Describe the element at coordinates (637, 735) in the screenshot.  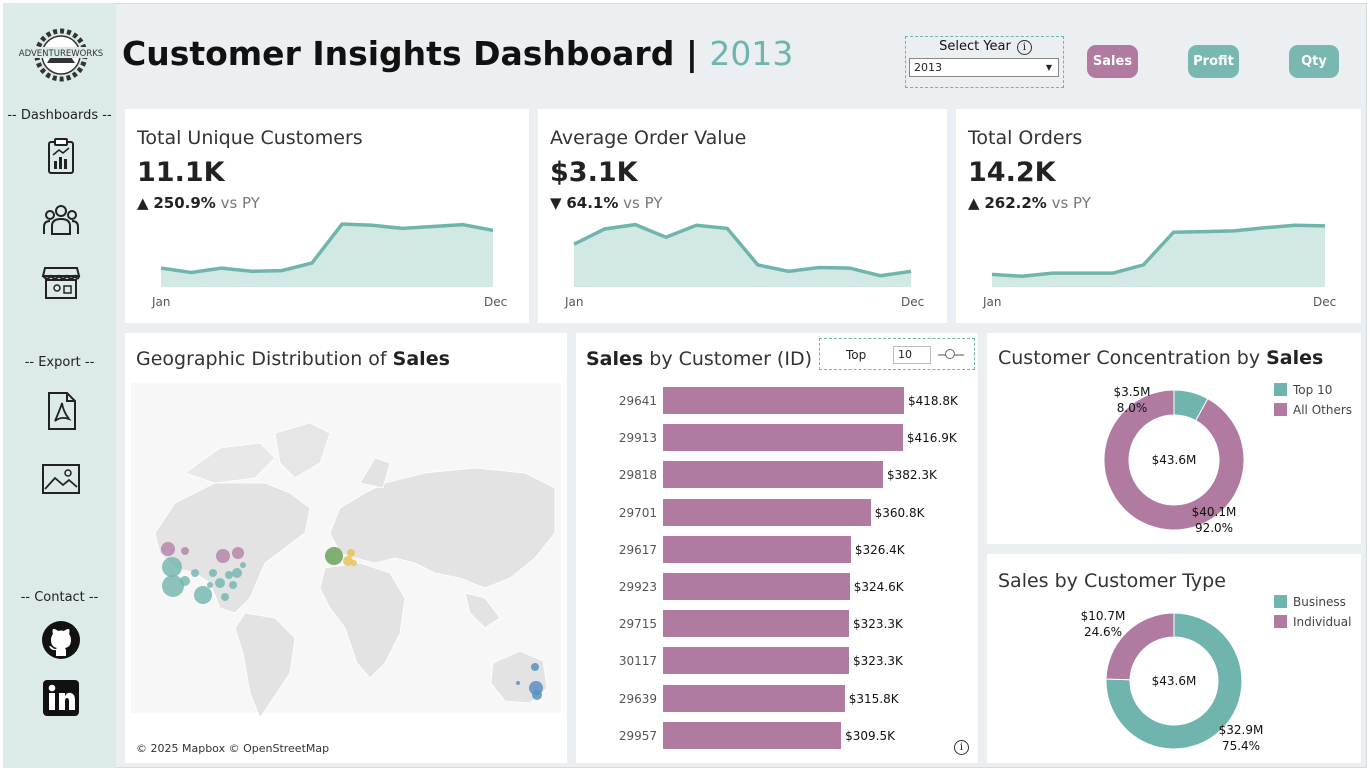
I see `bar-category-label: 29957` at that location.